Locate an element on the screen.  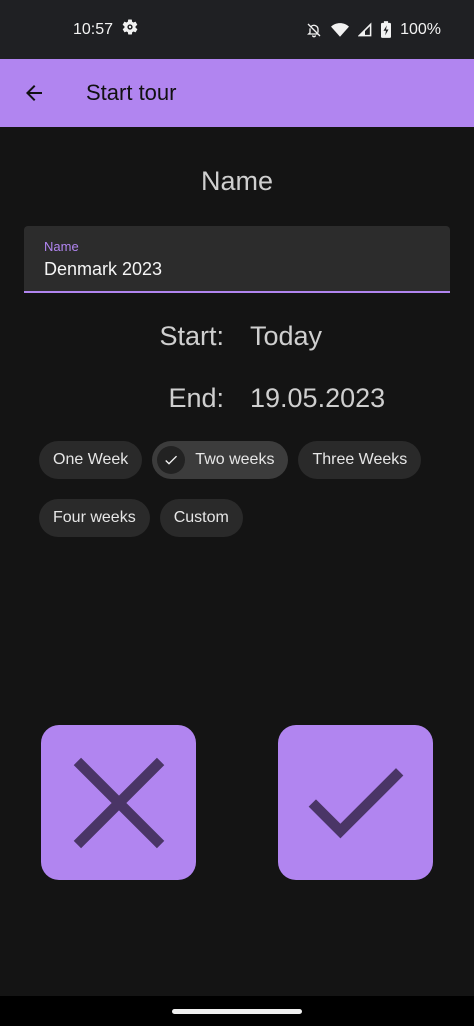
home-handle is located at coordinates (237, 1011).